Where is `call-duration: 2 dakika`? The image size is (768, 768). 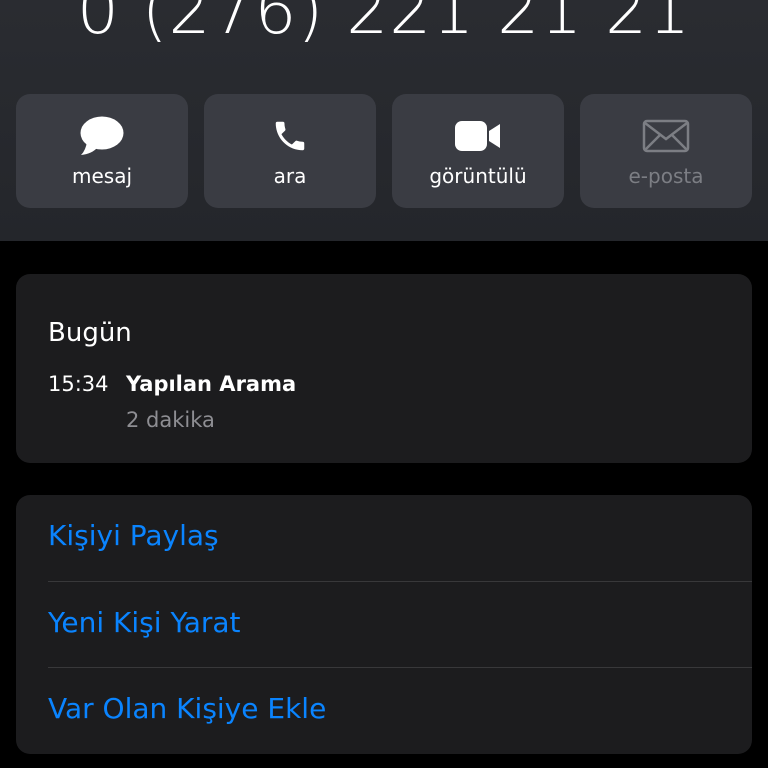
call-duration: 2 dakika is located at coordinates (170, 420).